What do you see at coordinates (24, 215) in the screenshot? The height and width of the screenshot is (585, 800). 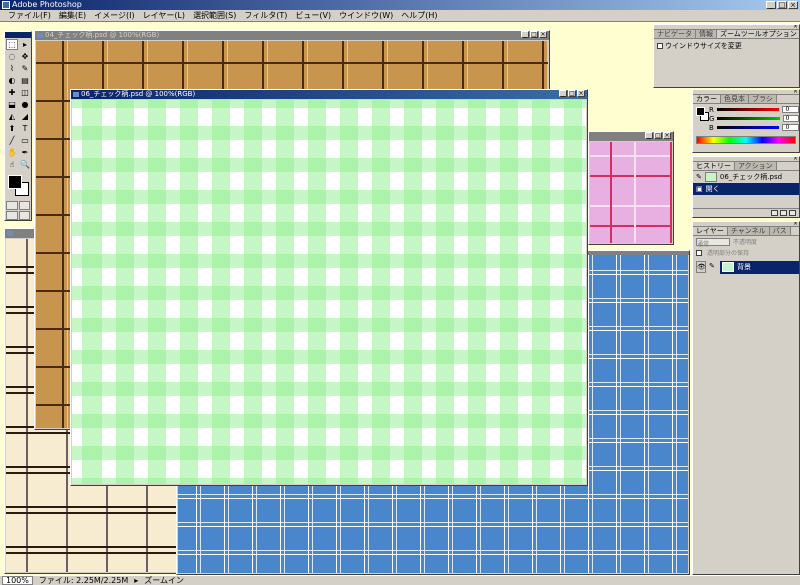 I see `full-screen-icon` at bounding box center [24, 215].